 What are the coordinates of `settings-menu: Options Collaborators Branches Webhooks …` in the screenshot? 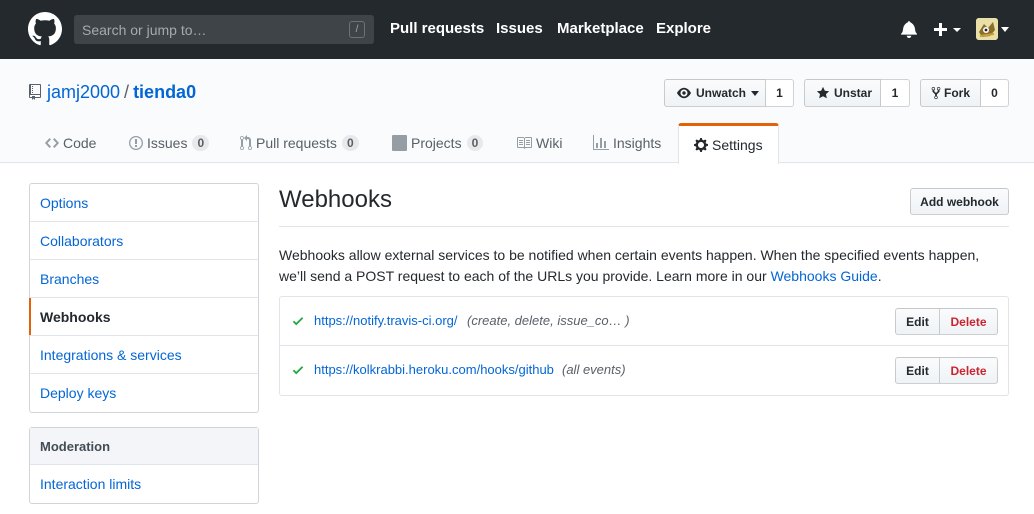 It's located at (144, 298).